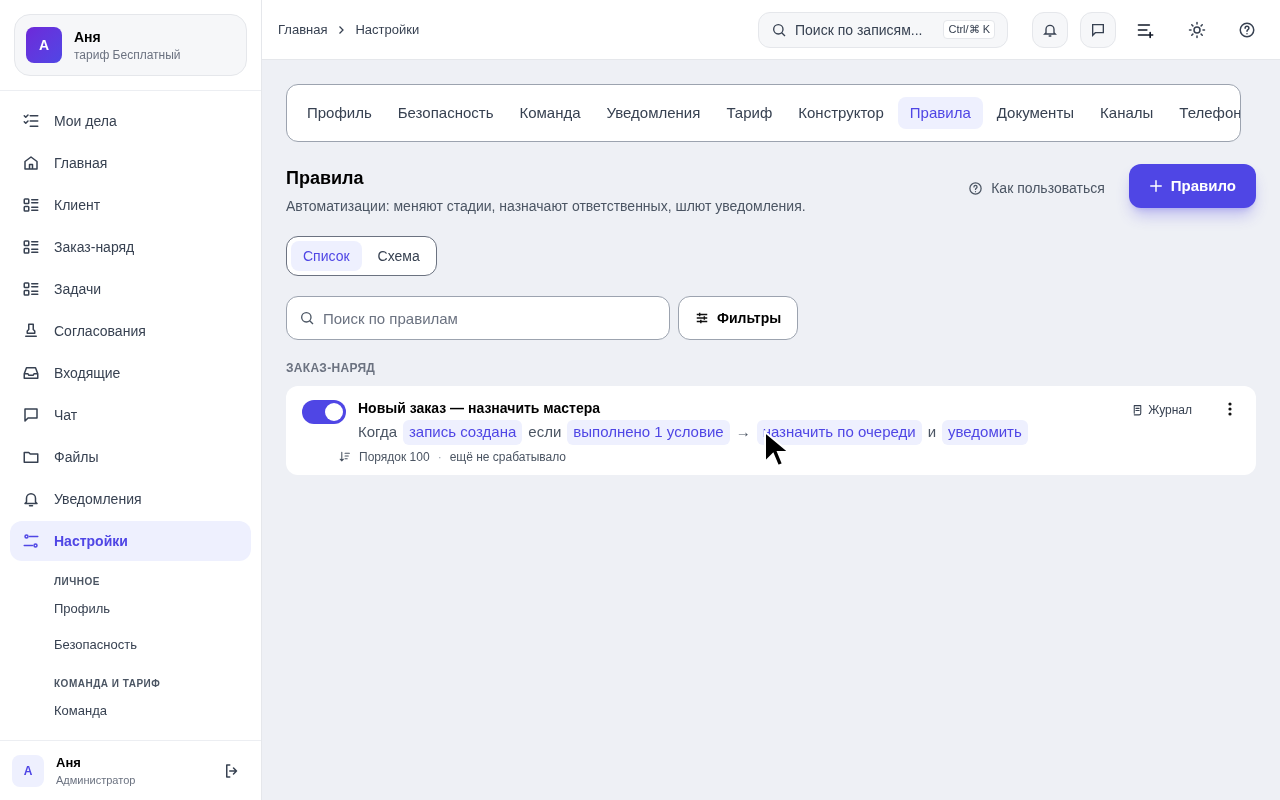  Describe the element at coordinates (130, 499) in the screenshot. I see `nav-item: Уведомления` at that location.